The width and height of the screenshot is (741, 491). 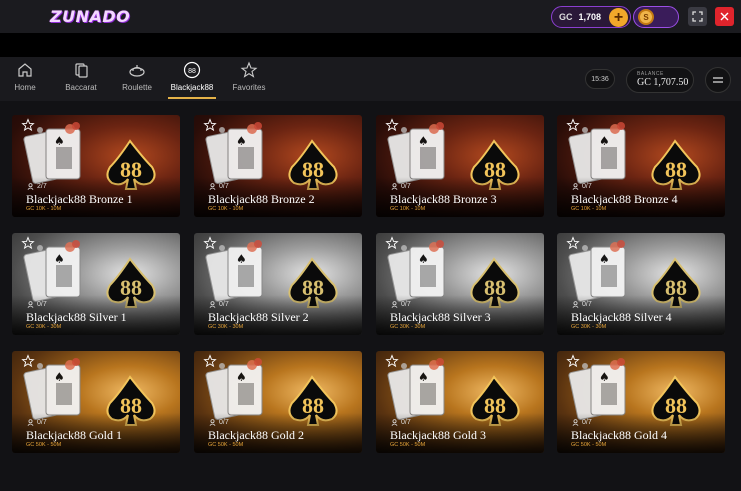 What do you see at coordinates (621, 317) in the screenshot?
I see `table-name: Blackjack88 Silver 4` at bounding box center [621, 317].